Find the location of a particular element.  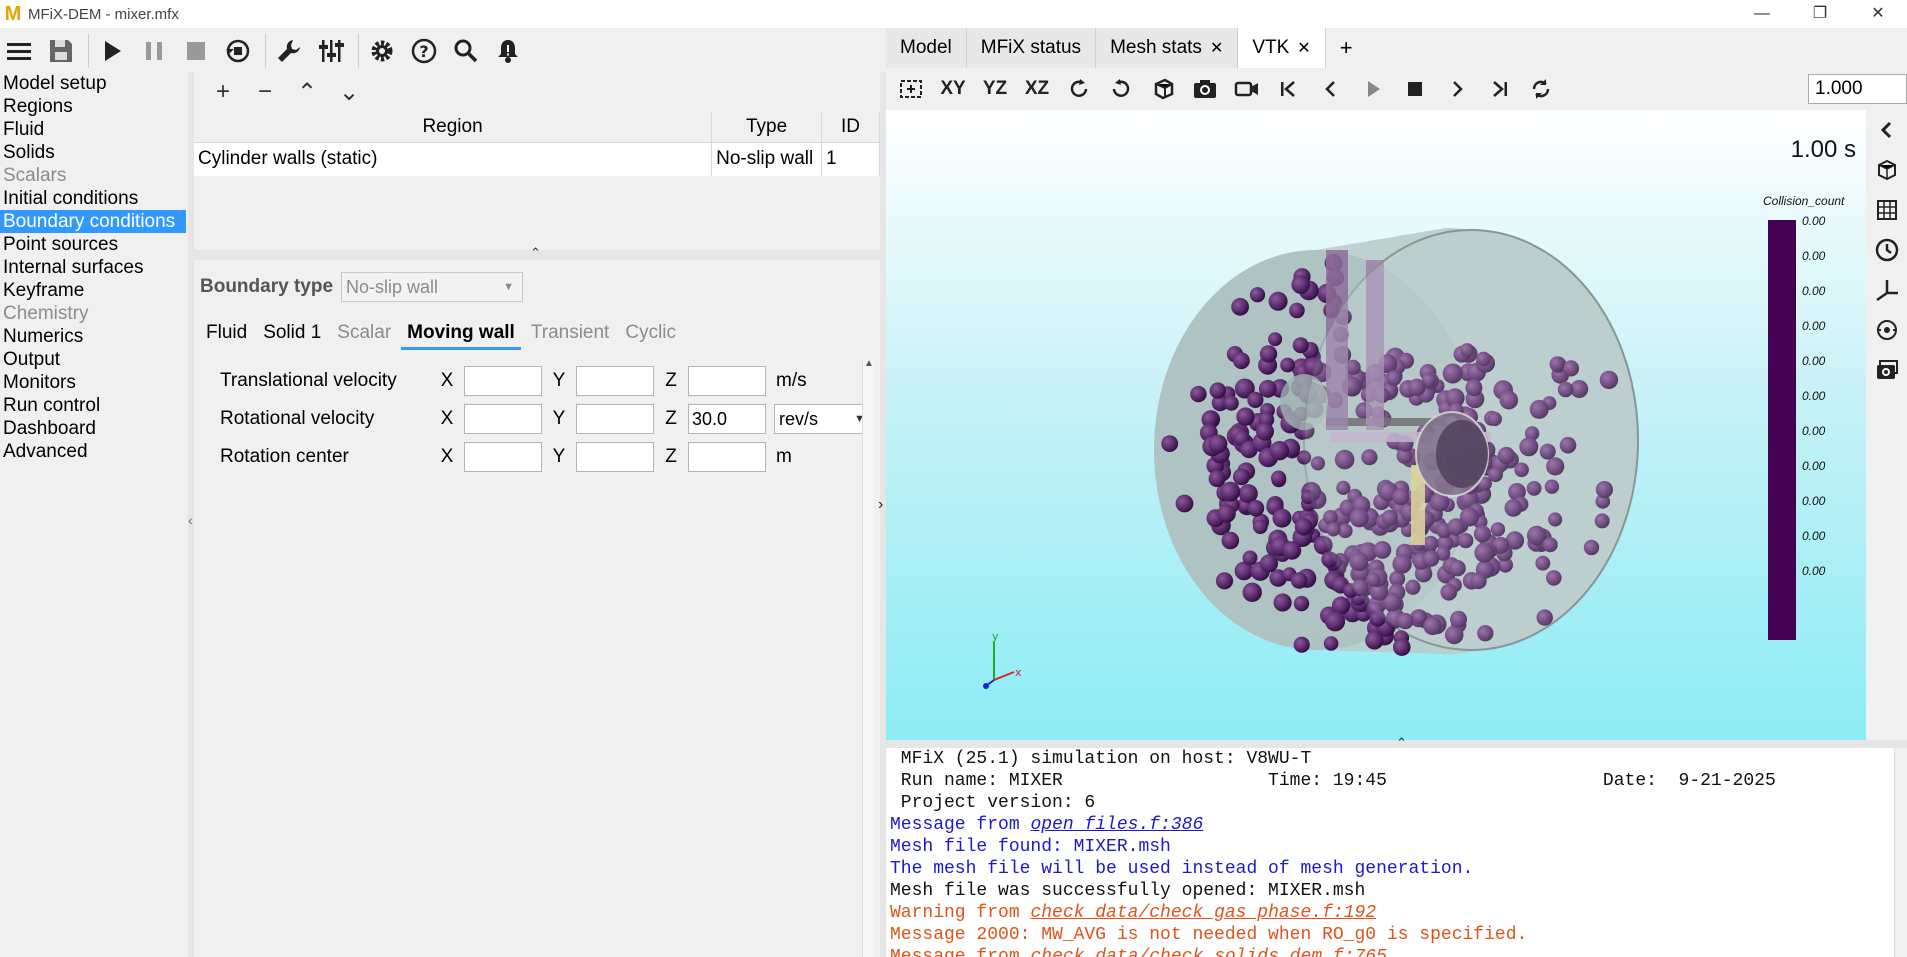

collapse-panel-button is located at coordinates (1886, 130).